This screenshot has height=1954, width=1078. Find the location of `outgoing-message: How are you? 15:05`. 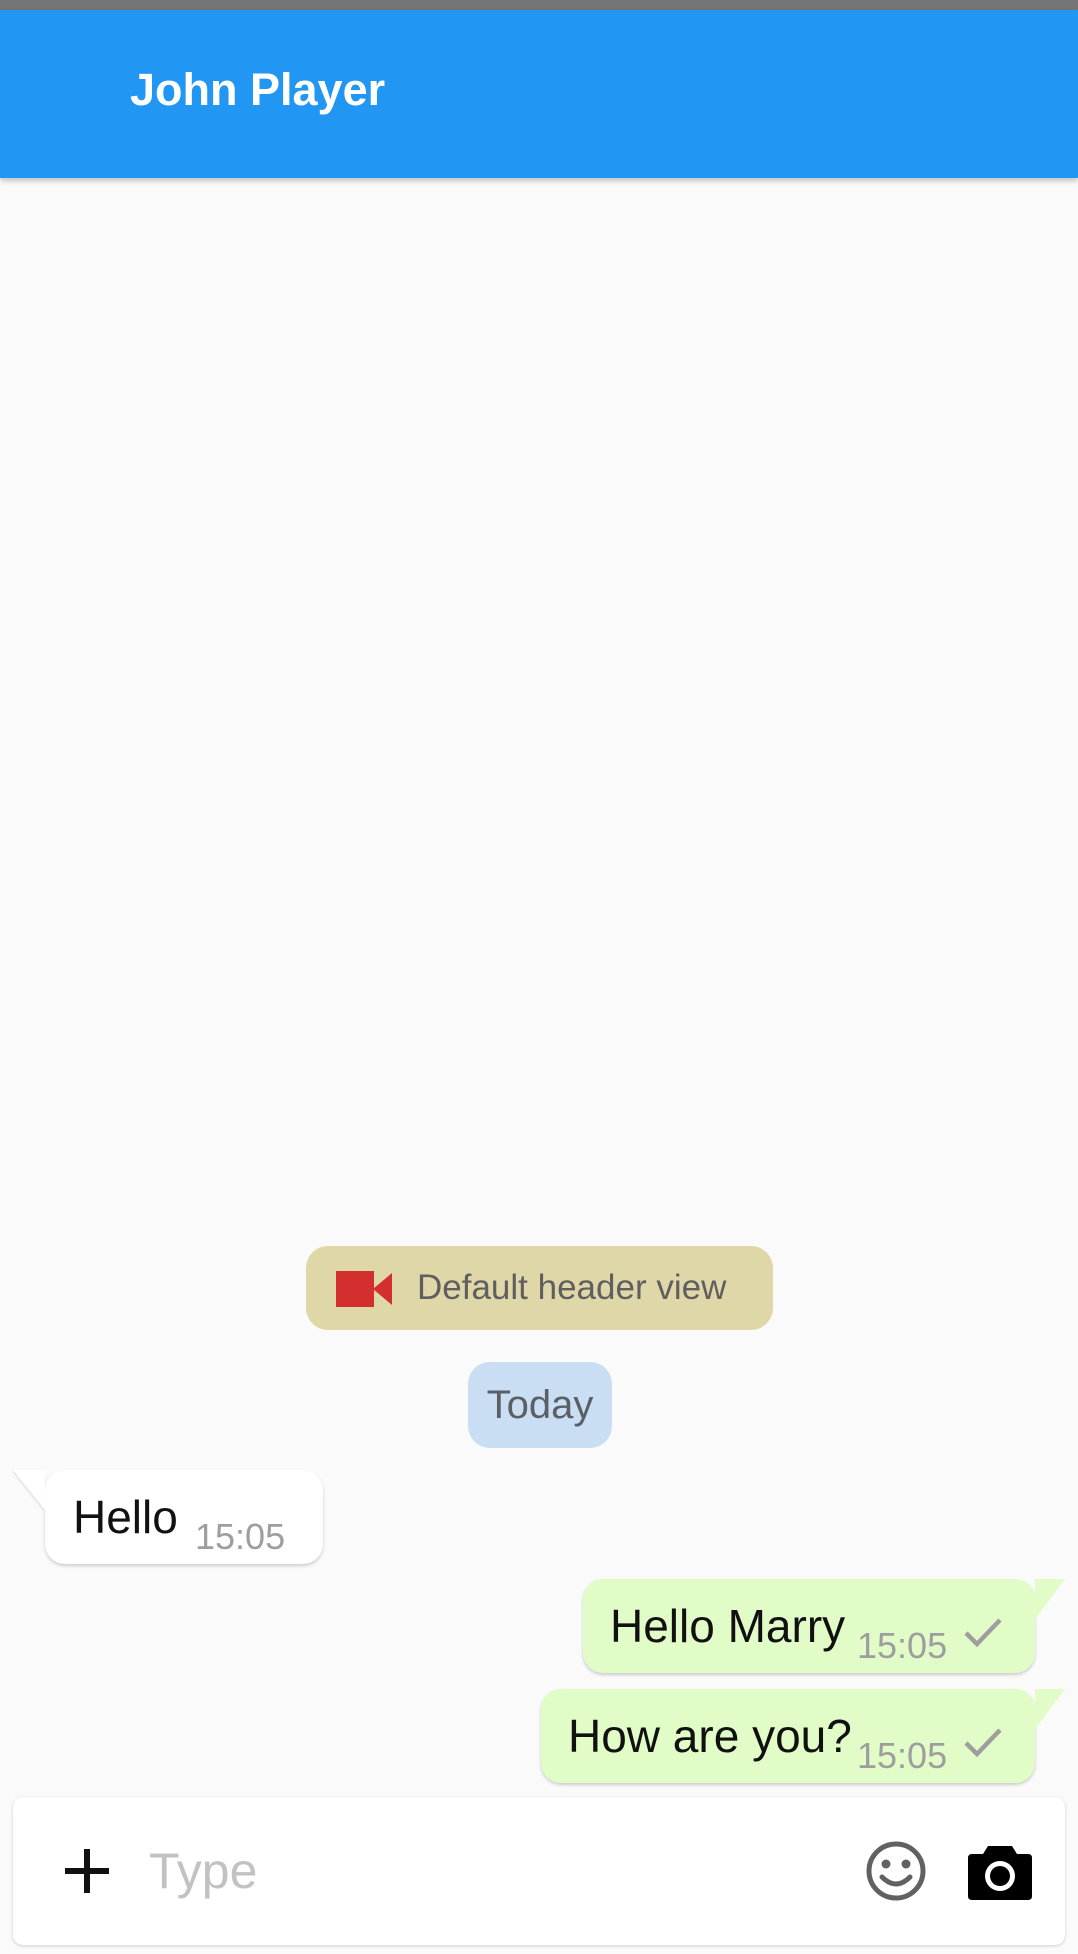

outgoing-message: How are you? 15:05 is located at coordinates (803, 1736).